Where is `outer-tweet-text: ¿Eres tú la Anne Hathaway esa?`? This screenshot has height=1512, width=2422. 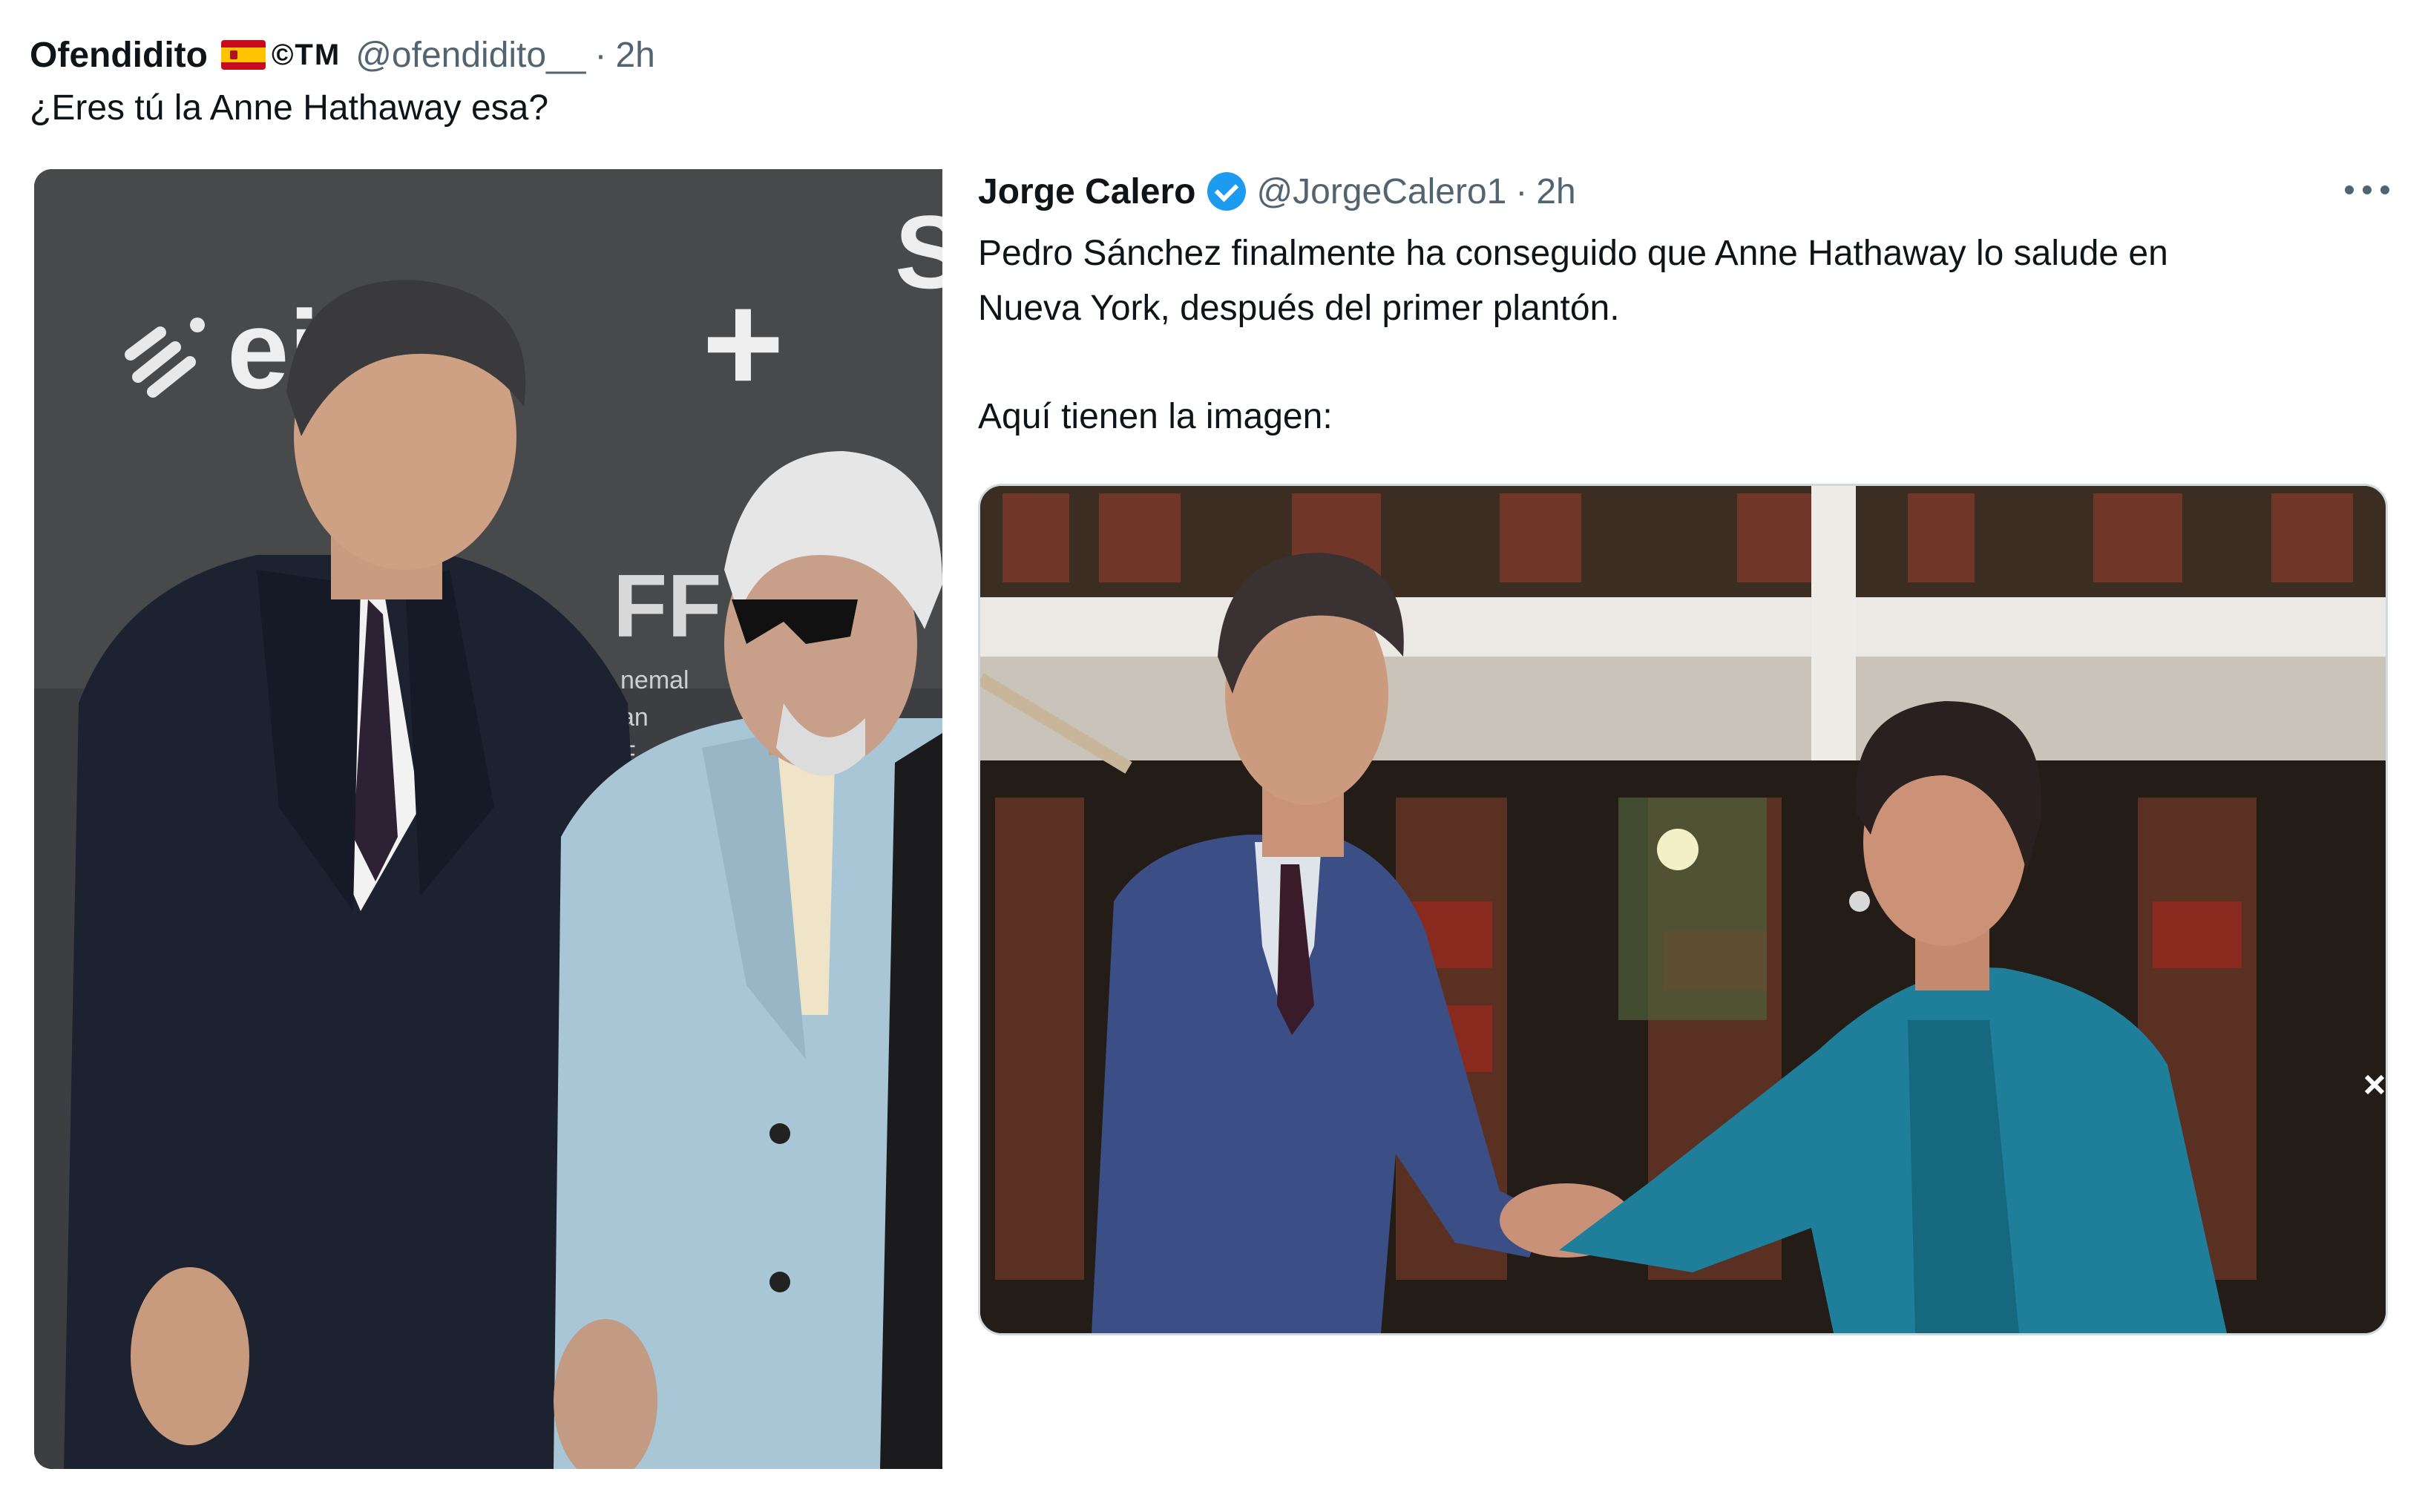
outer-tweet-text: ¿Eres tú la Anne Hathaway esa? is located at coordinates (289, 108).